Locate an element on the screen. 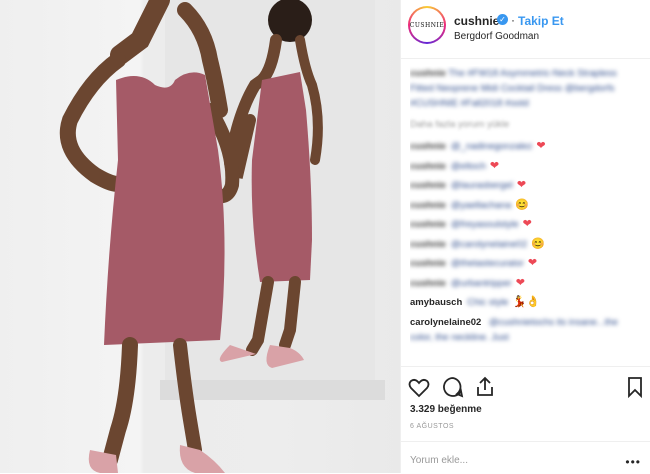 Image resolution: width=650 pixels, height=474 pixels. follow-button: Takip Et is located at coordinates (541, 21).